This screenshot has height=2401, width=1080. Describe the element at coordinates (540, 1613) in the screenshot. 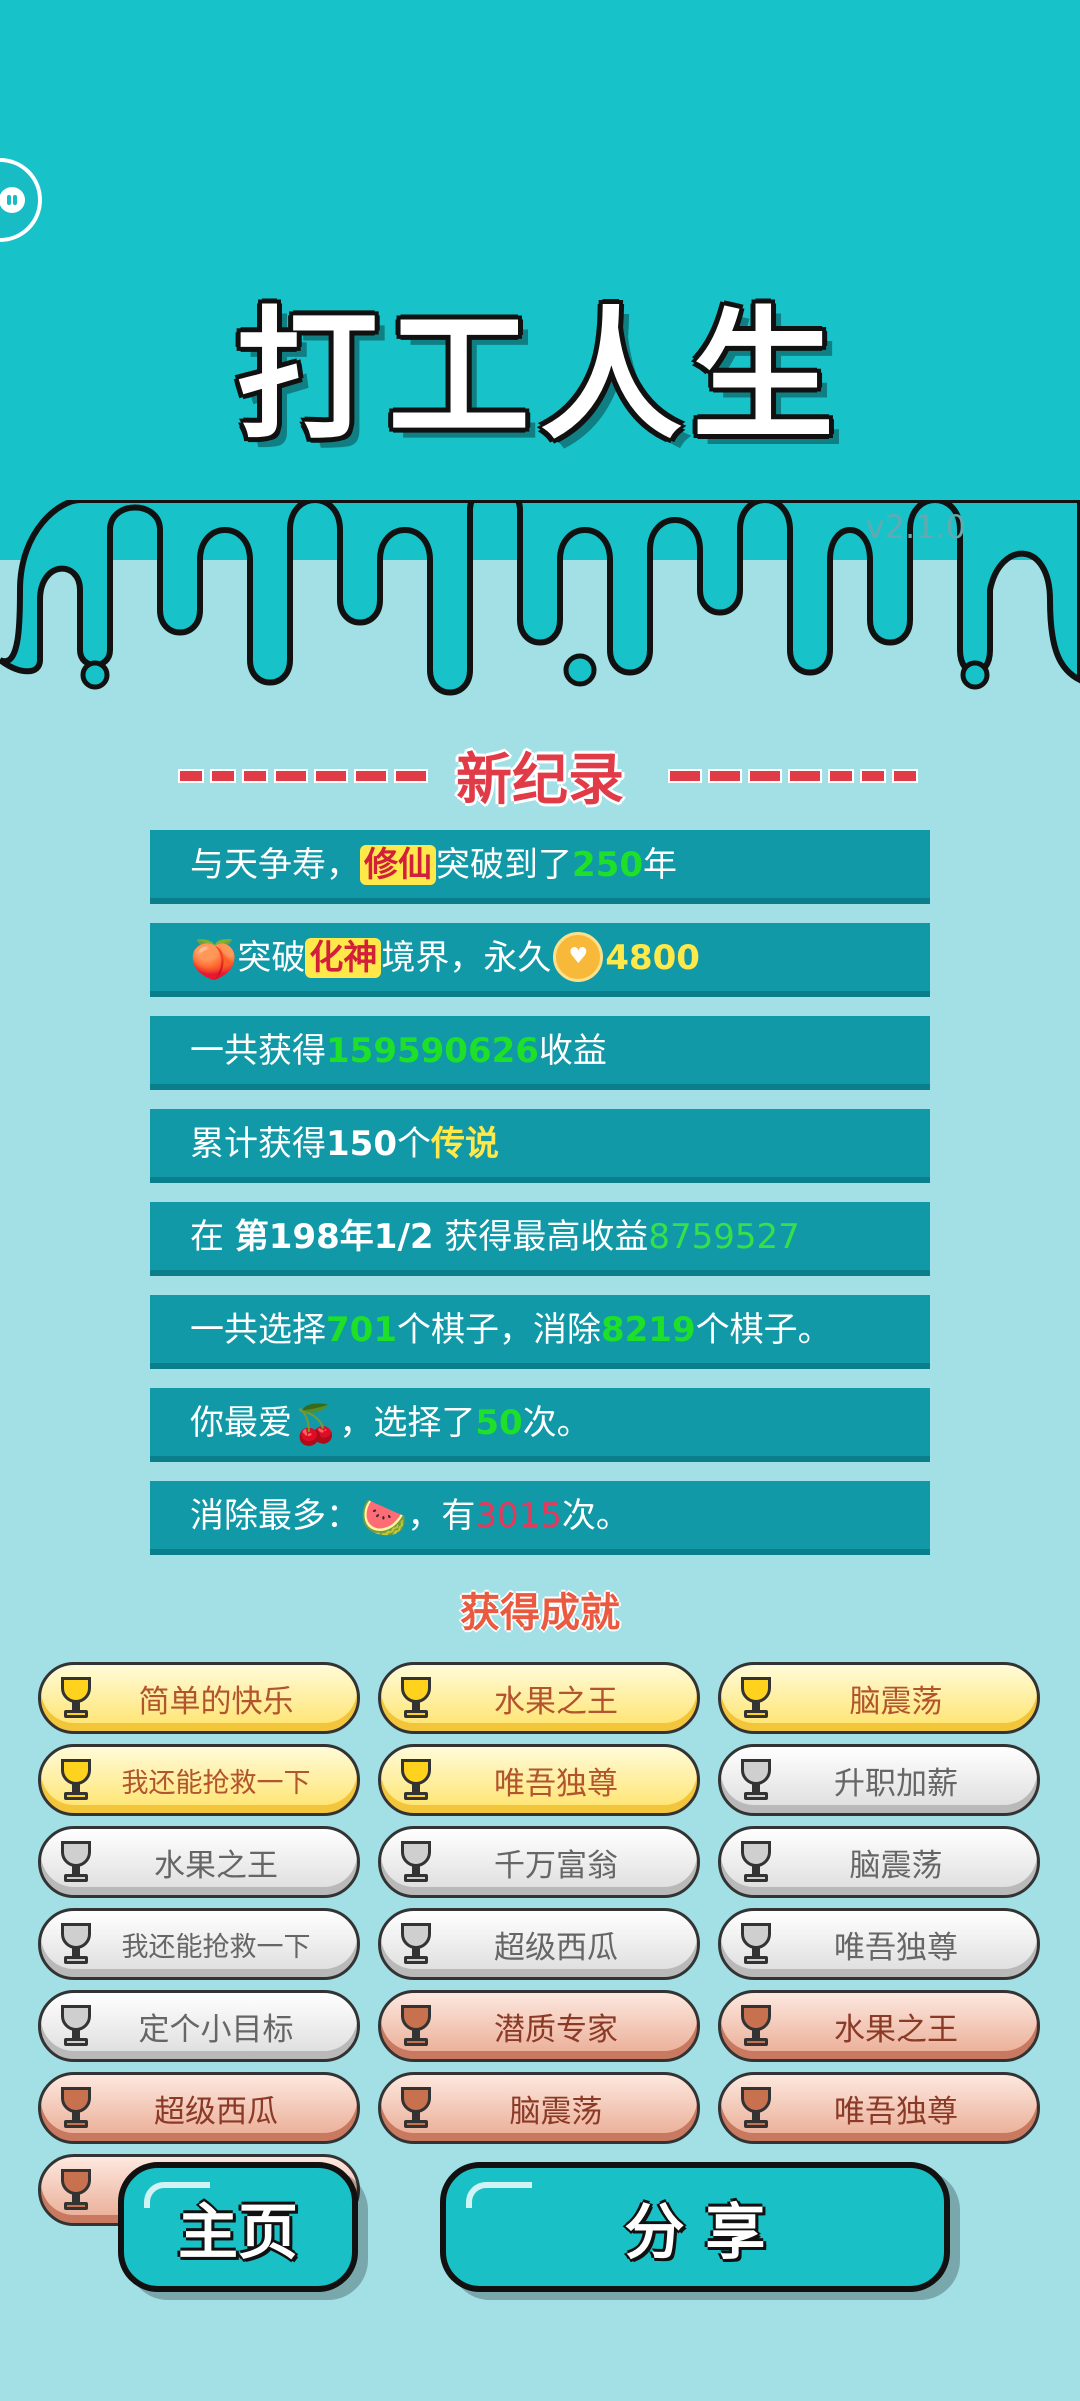

I see `achievements-title: 获得成就` at that location.